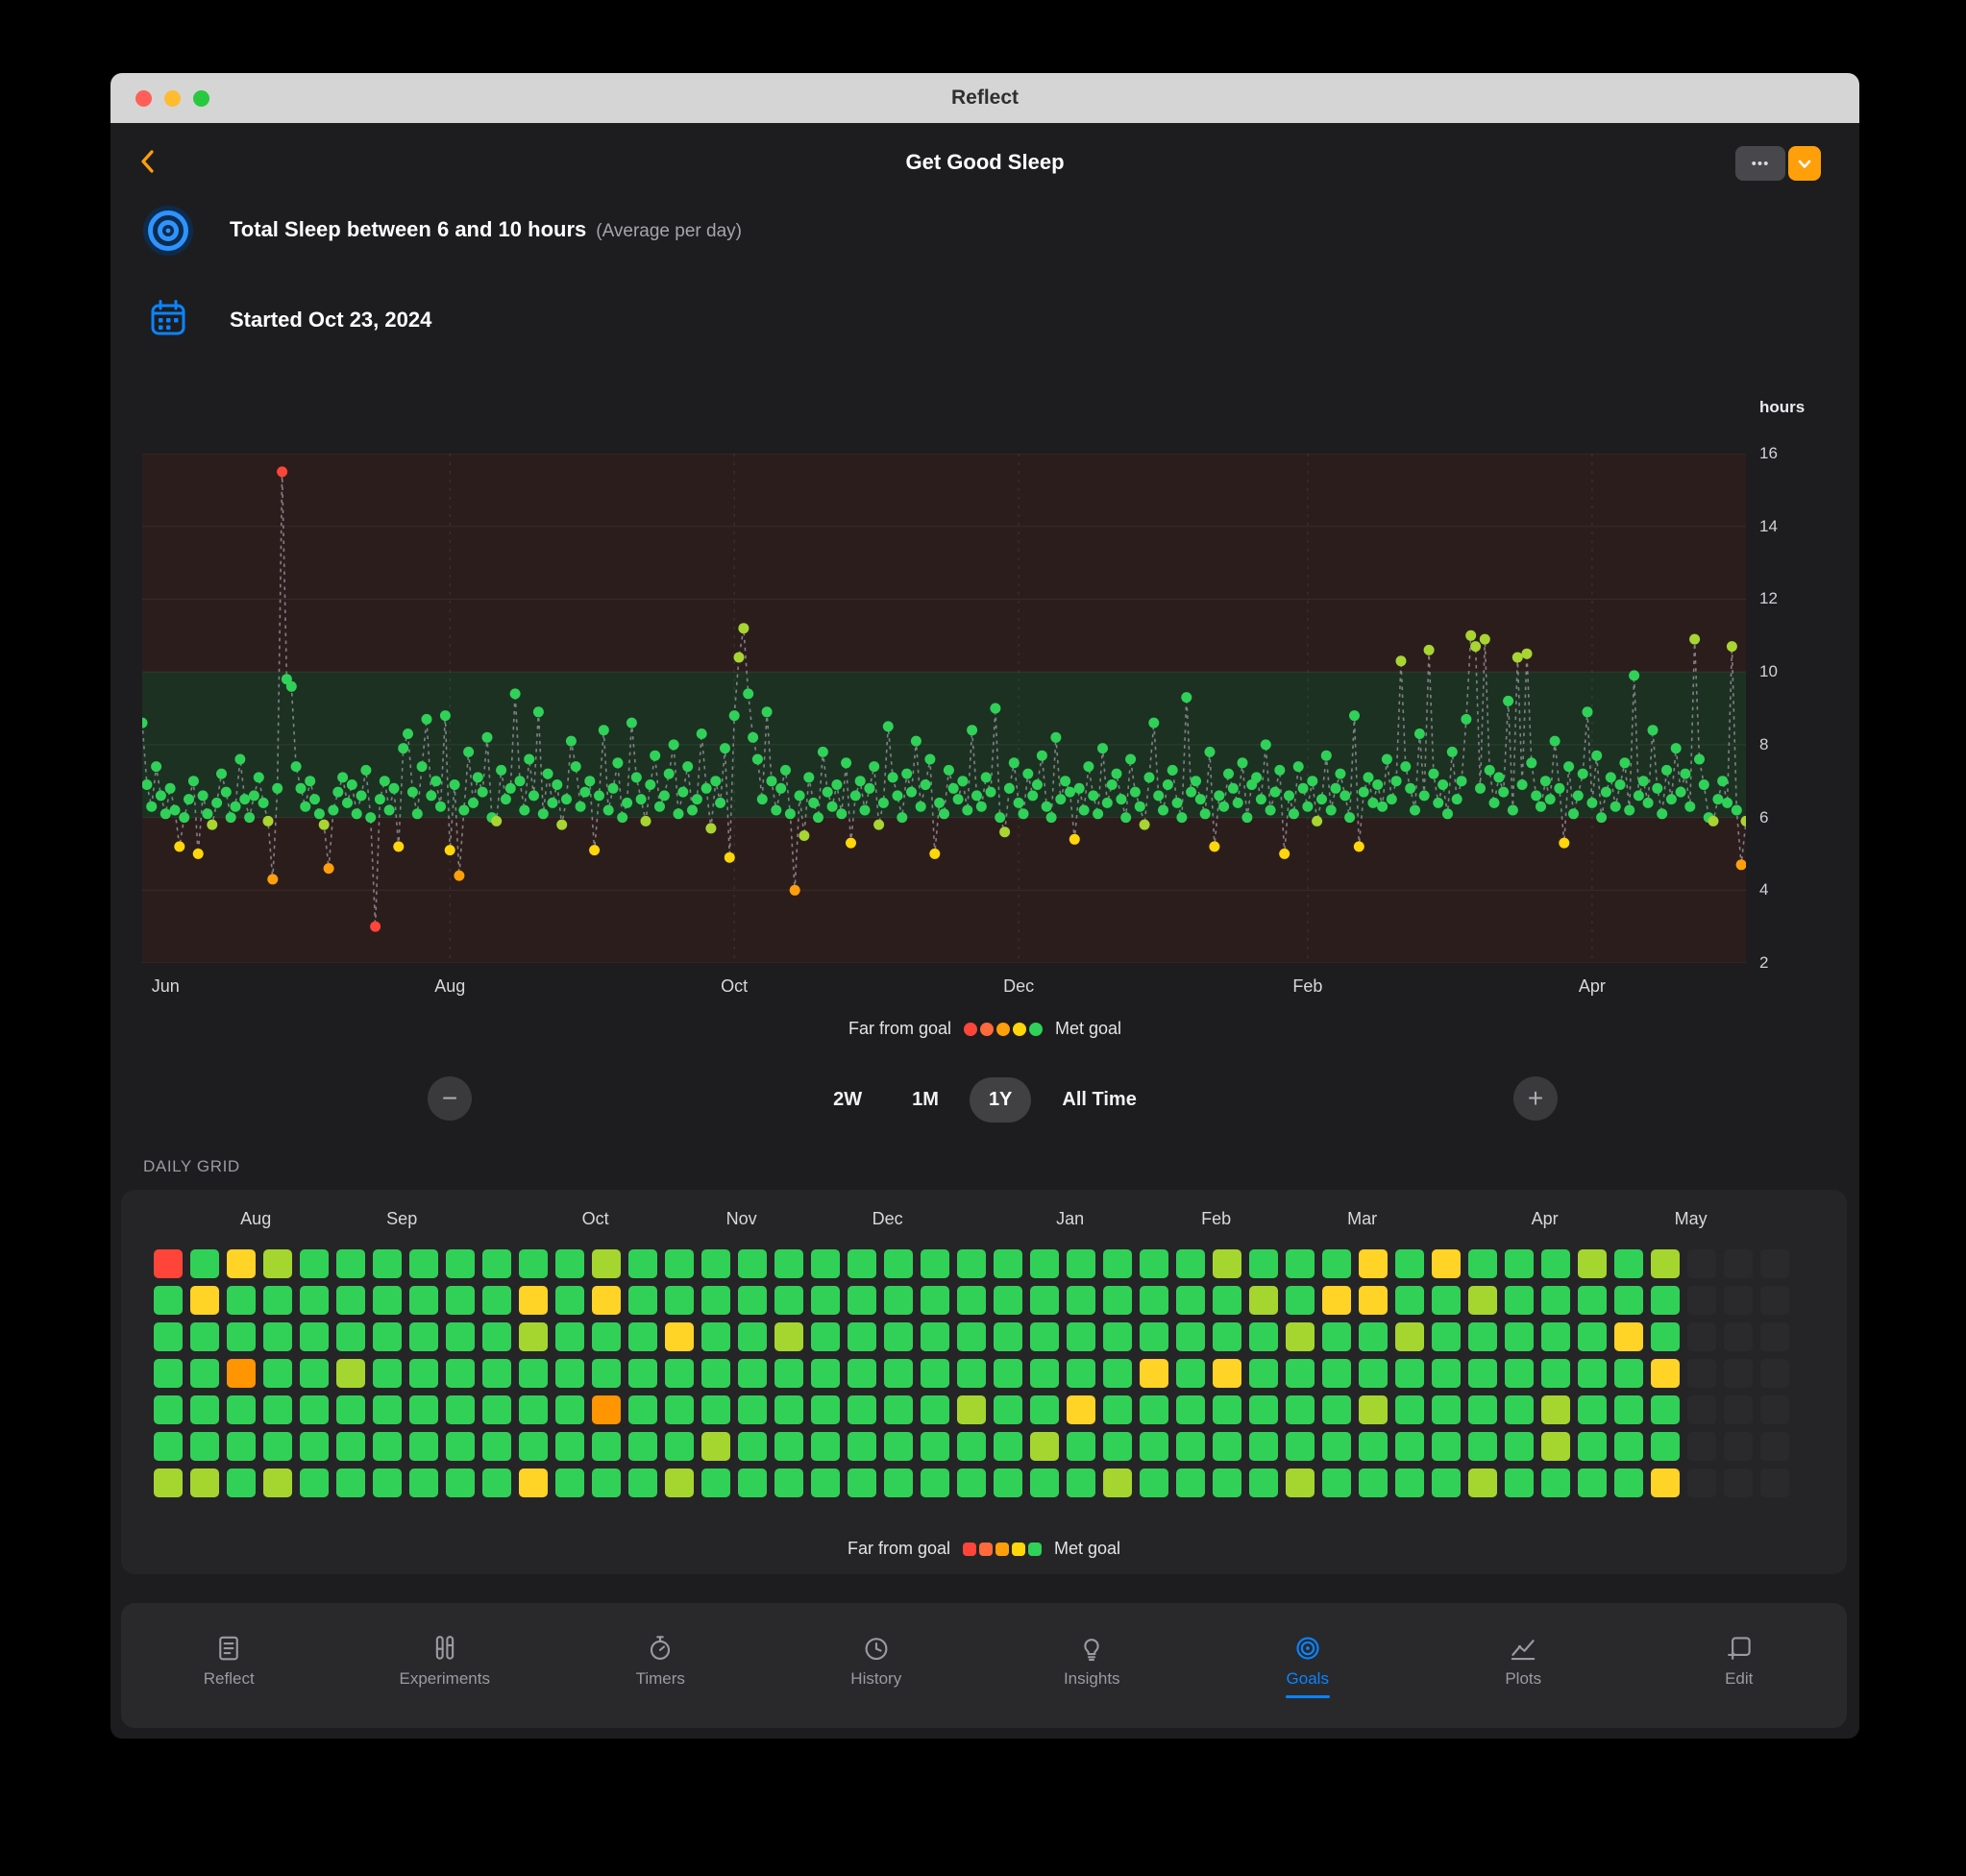 This screenshot has width=1966, height=1876. I want to click on tab-timers: Timers, so click(661, 1666).